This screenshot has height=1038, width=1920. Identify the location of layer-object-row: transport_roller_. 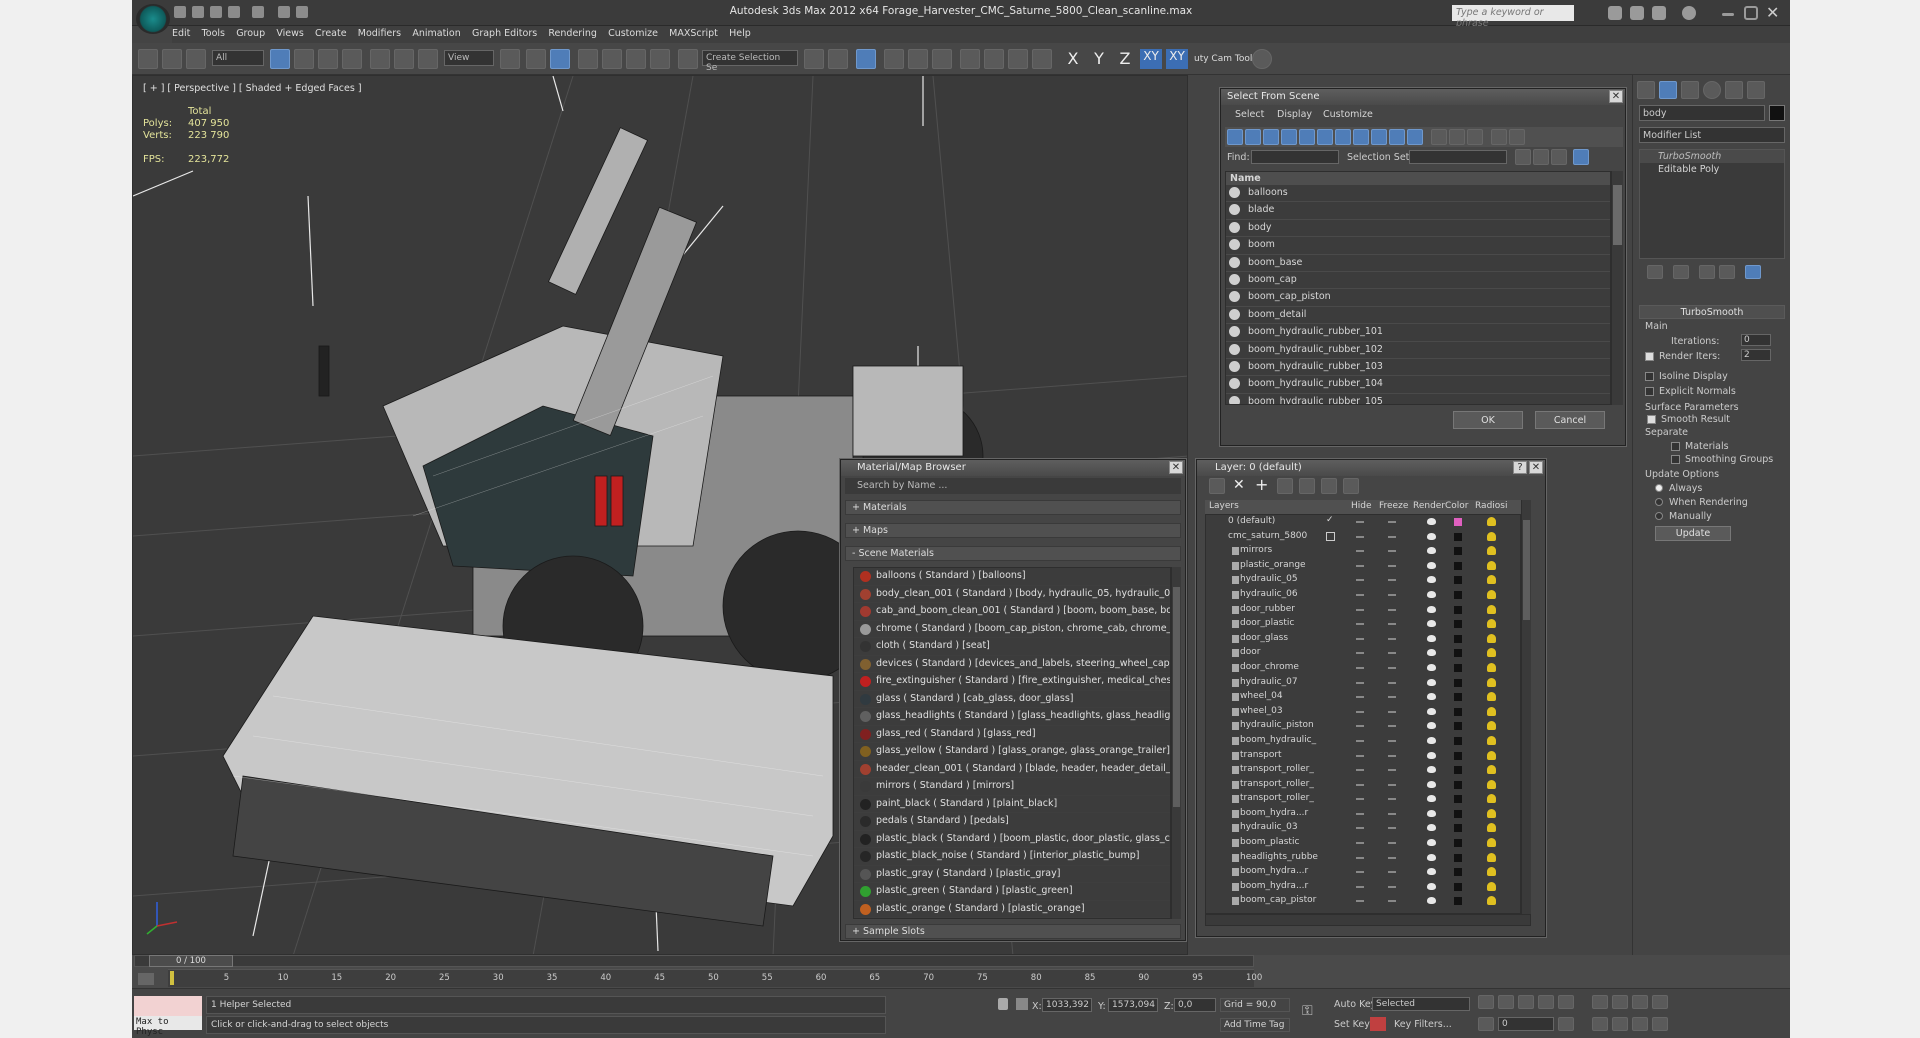
(1363, 799).